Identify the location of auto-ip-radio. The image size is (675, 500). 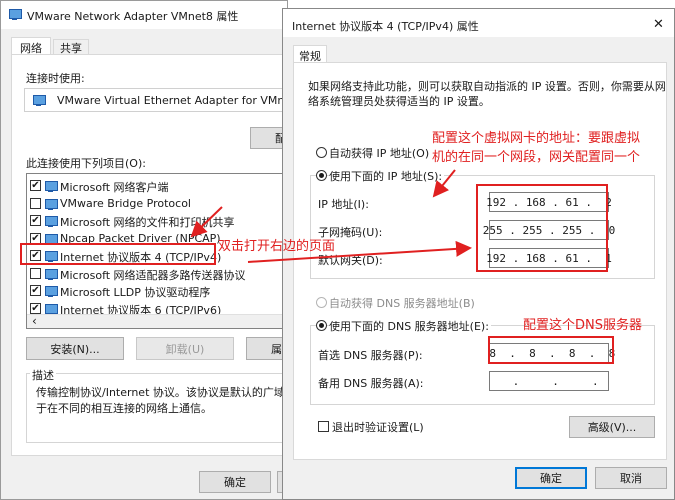
(321, 152).